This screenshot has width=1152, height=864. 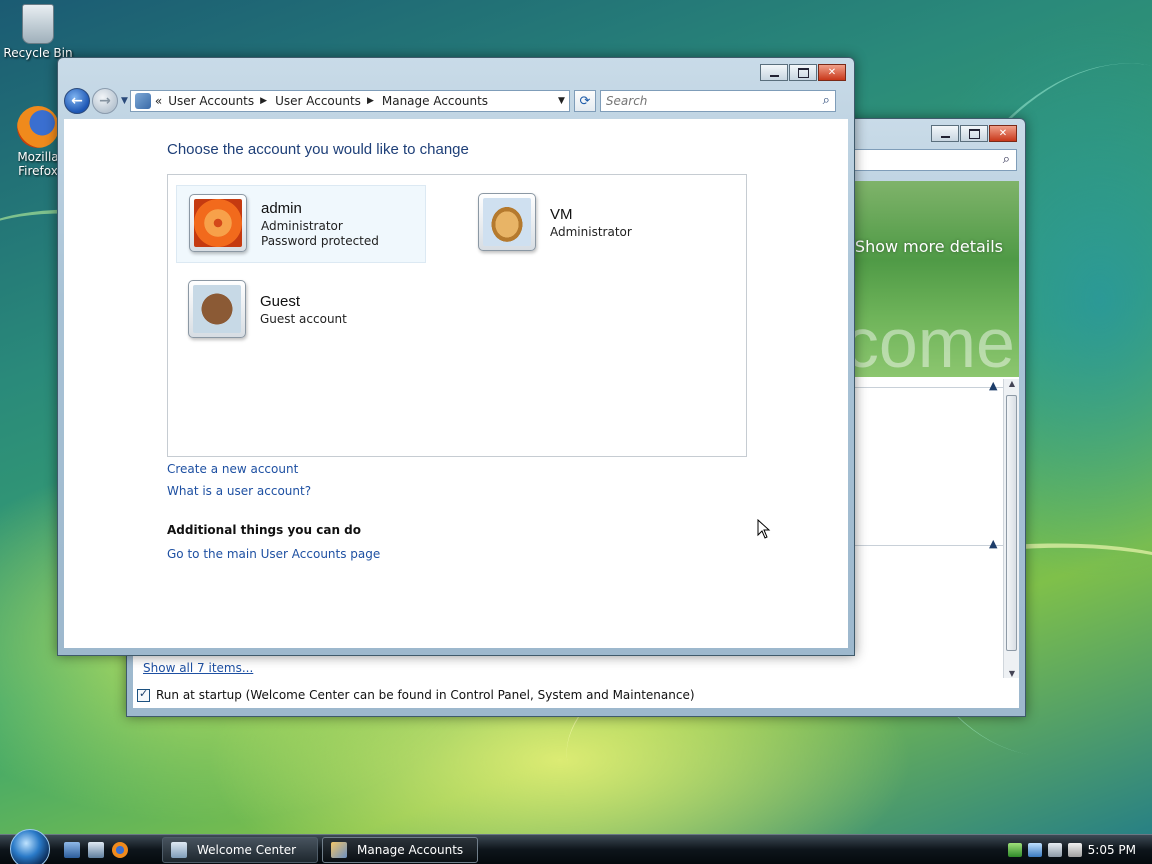 I want to click on flower-icon, so click(x=218, y=223).